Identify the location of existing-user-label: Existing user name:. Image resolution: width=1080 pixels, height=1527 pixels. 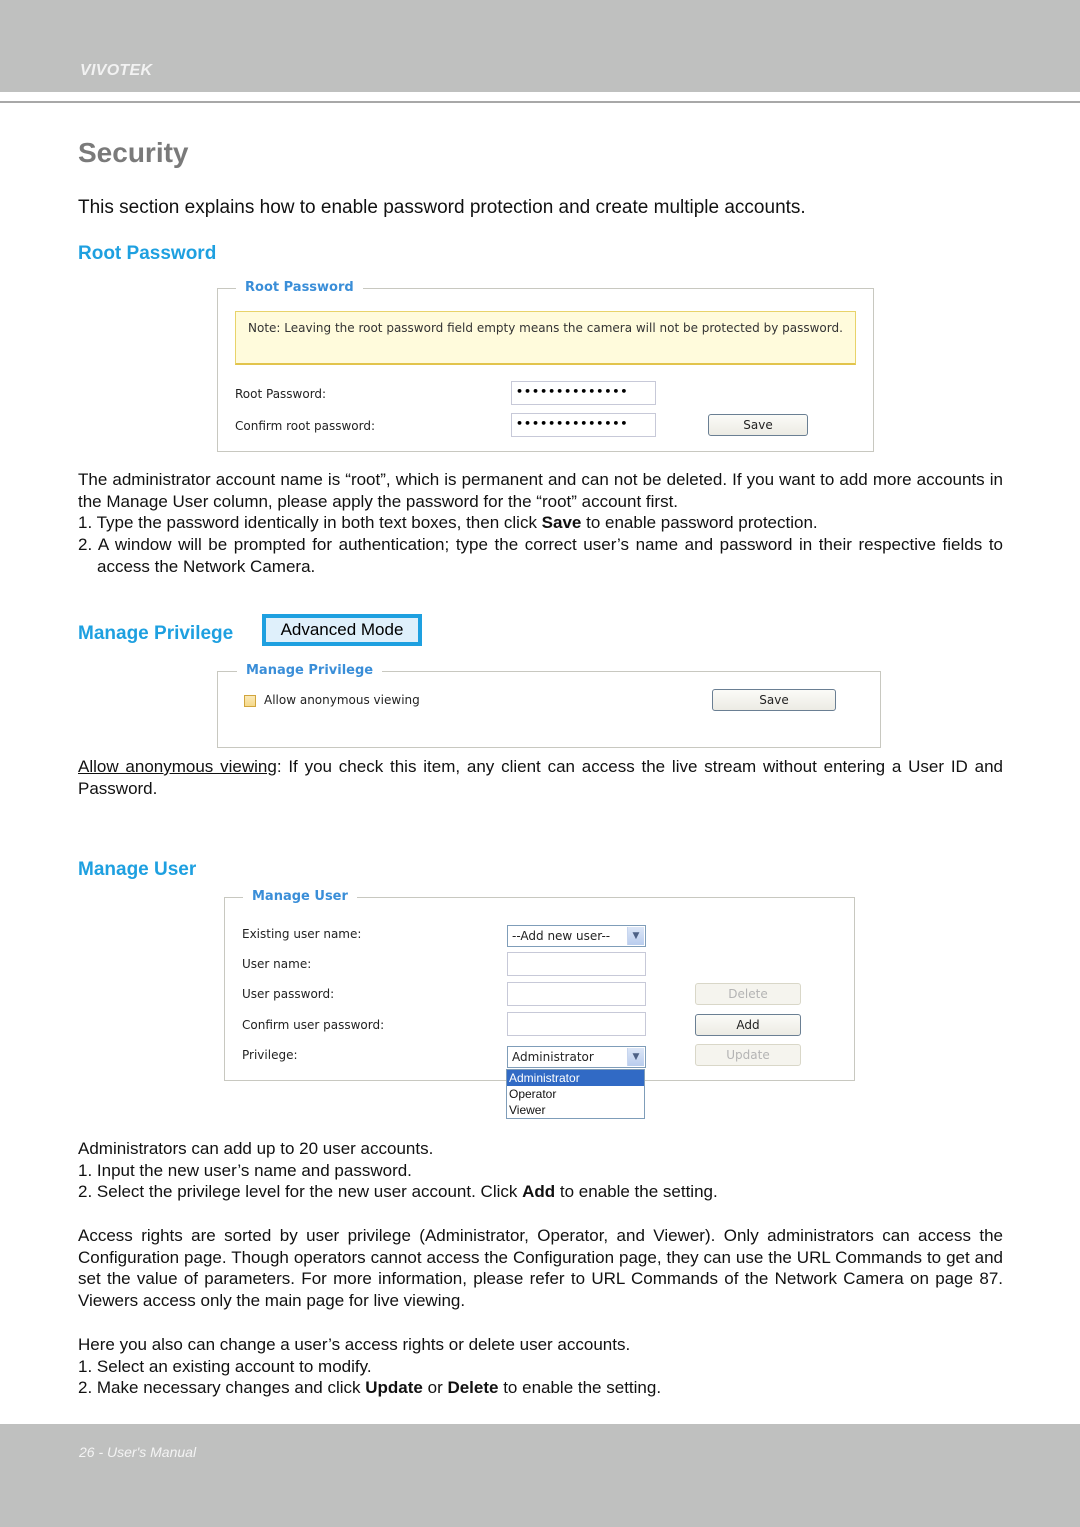
(302, 934).